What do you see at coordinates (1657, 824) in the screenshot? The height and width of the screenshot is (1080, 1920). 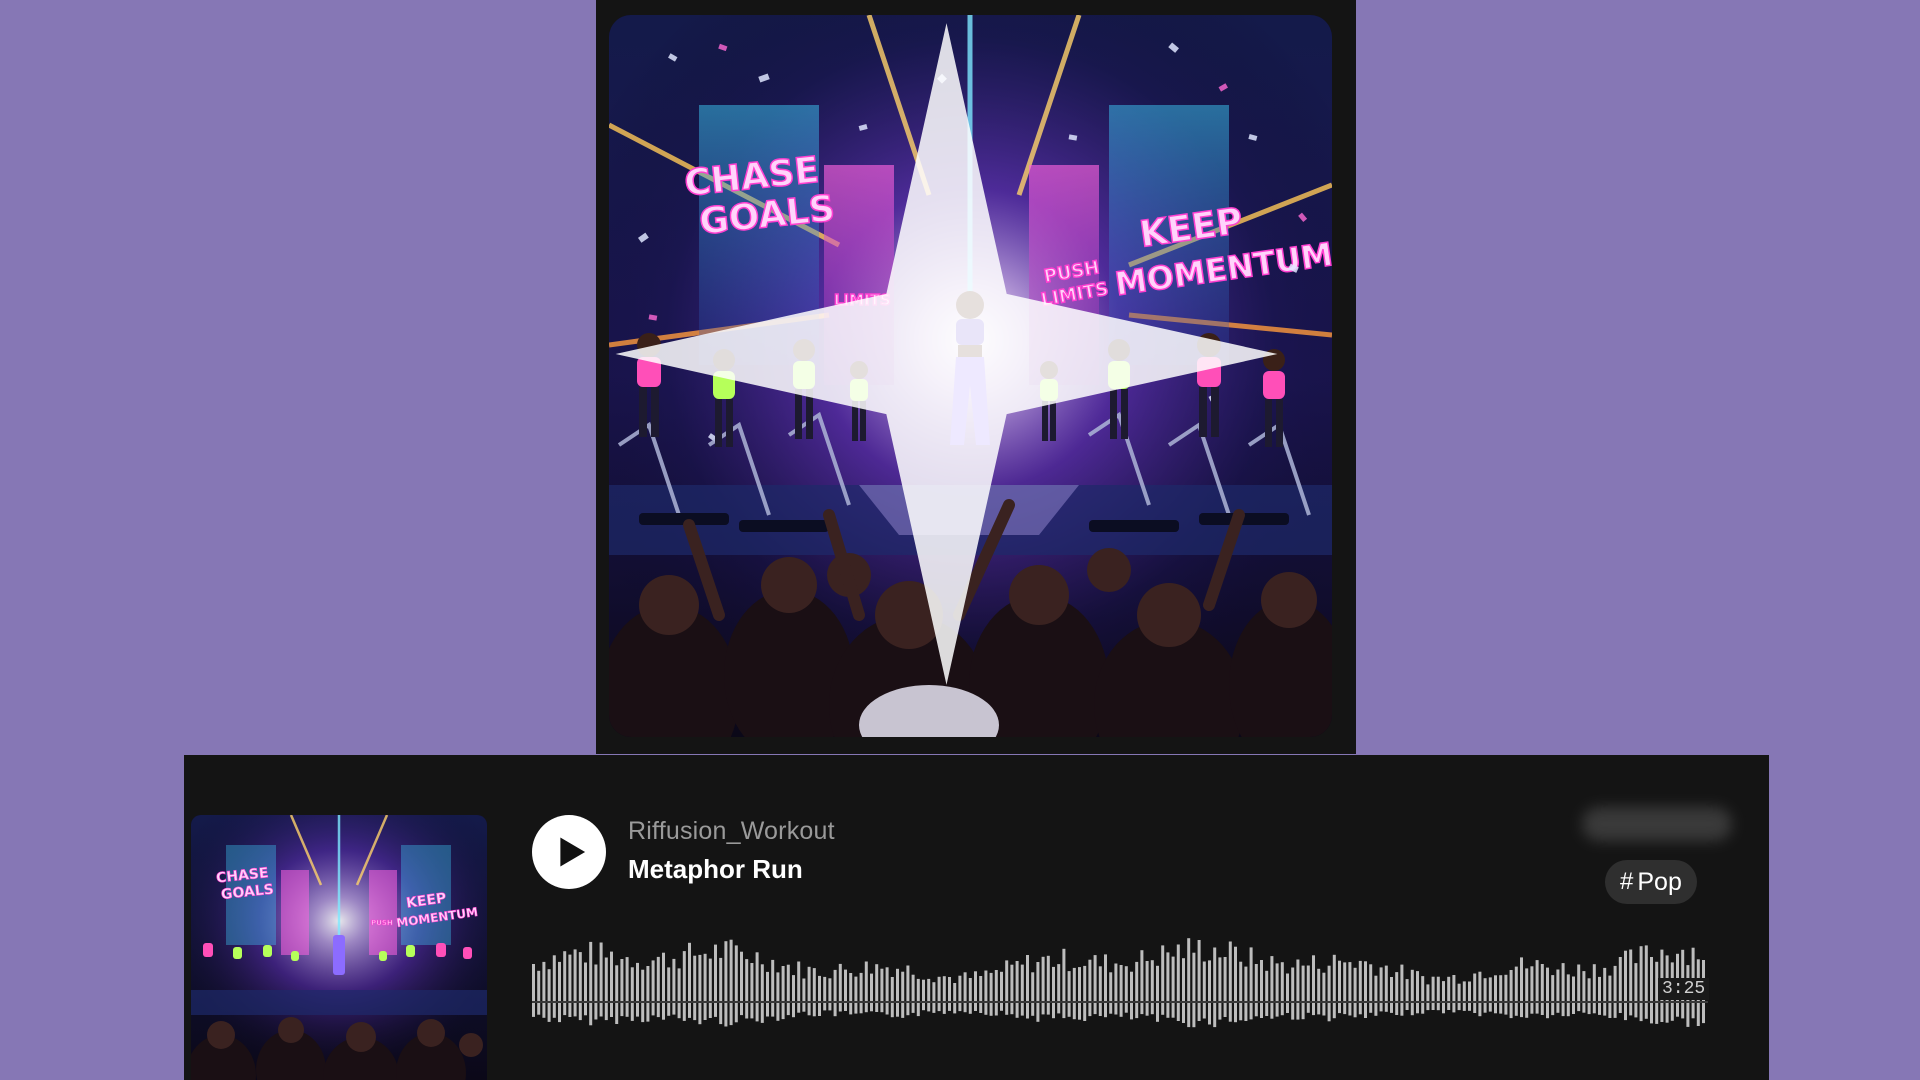 I see `blurred-user-avatar` at bounding box center [1657, 824].